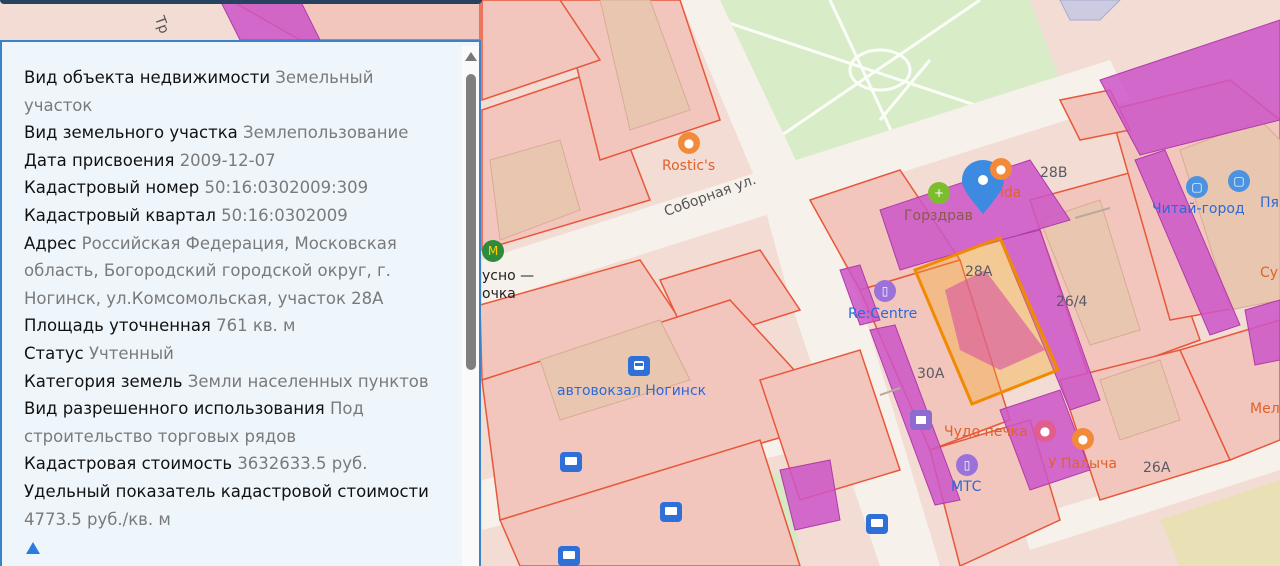  I want to click on info-row-value: Землепользование, so click(326, 133).